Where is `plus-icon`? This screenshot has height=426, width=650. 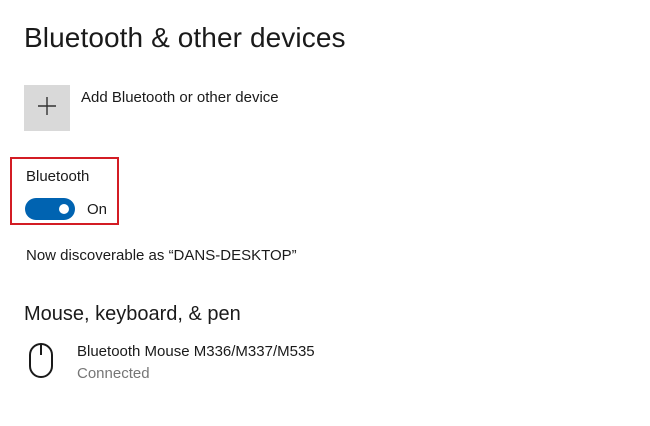 plus-icon is located at coordinates (47, 108).